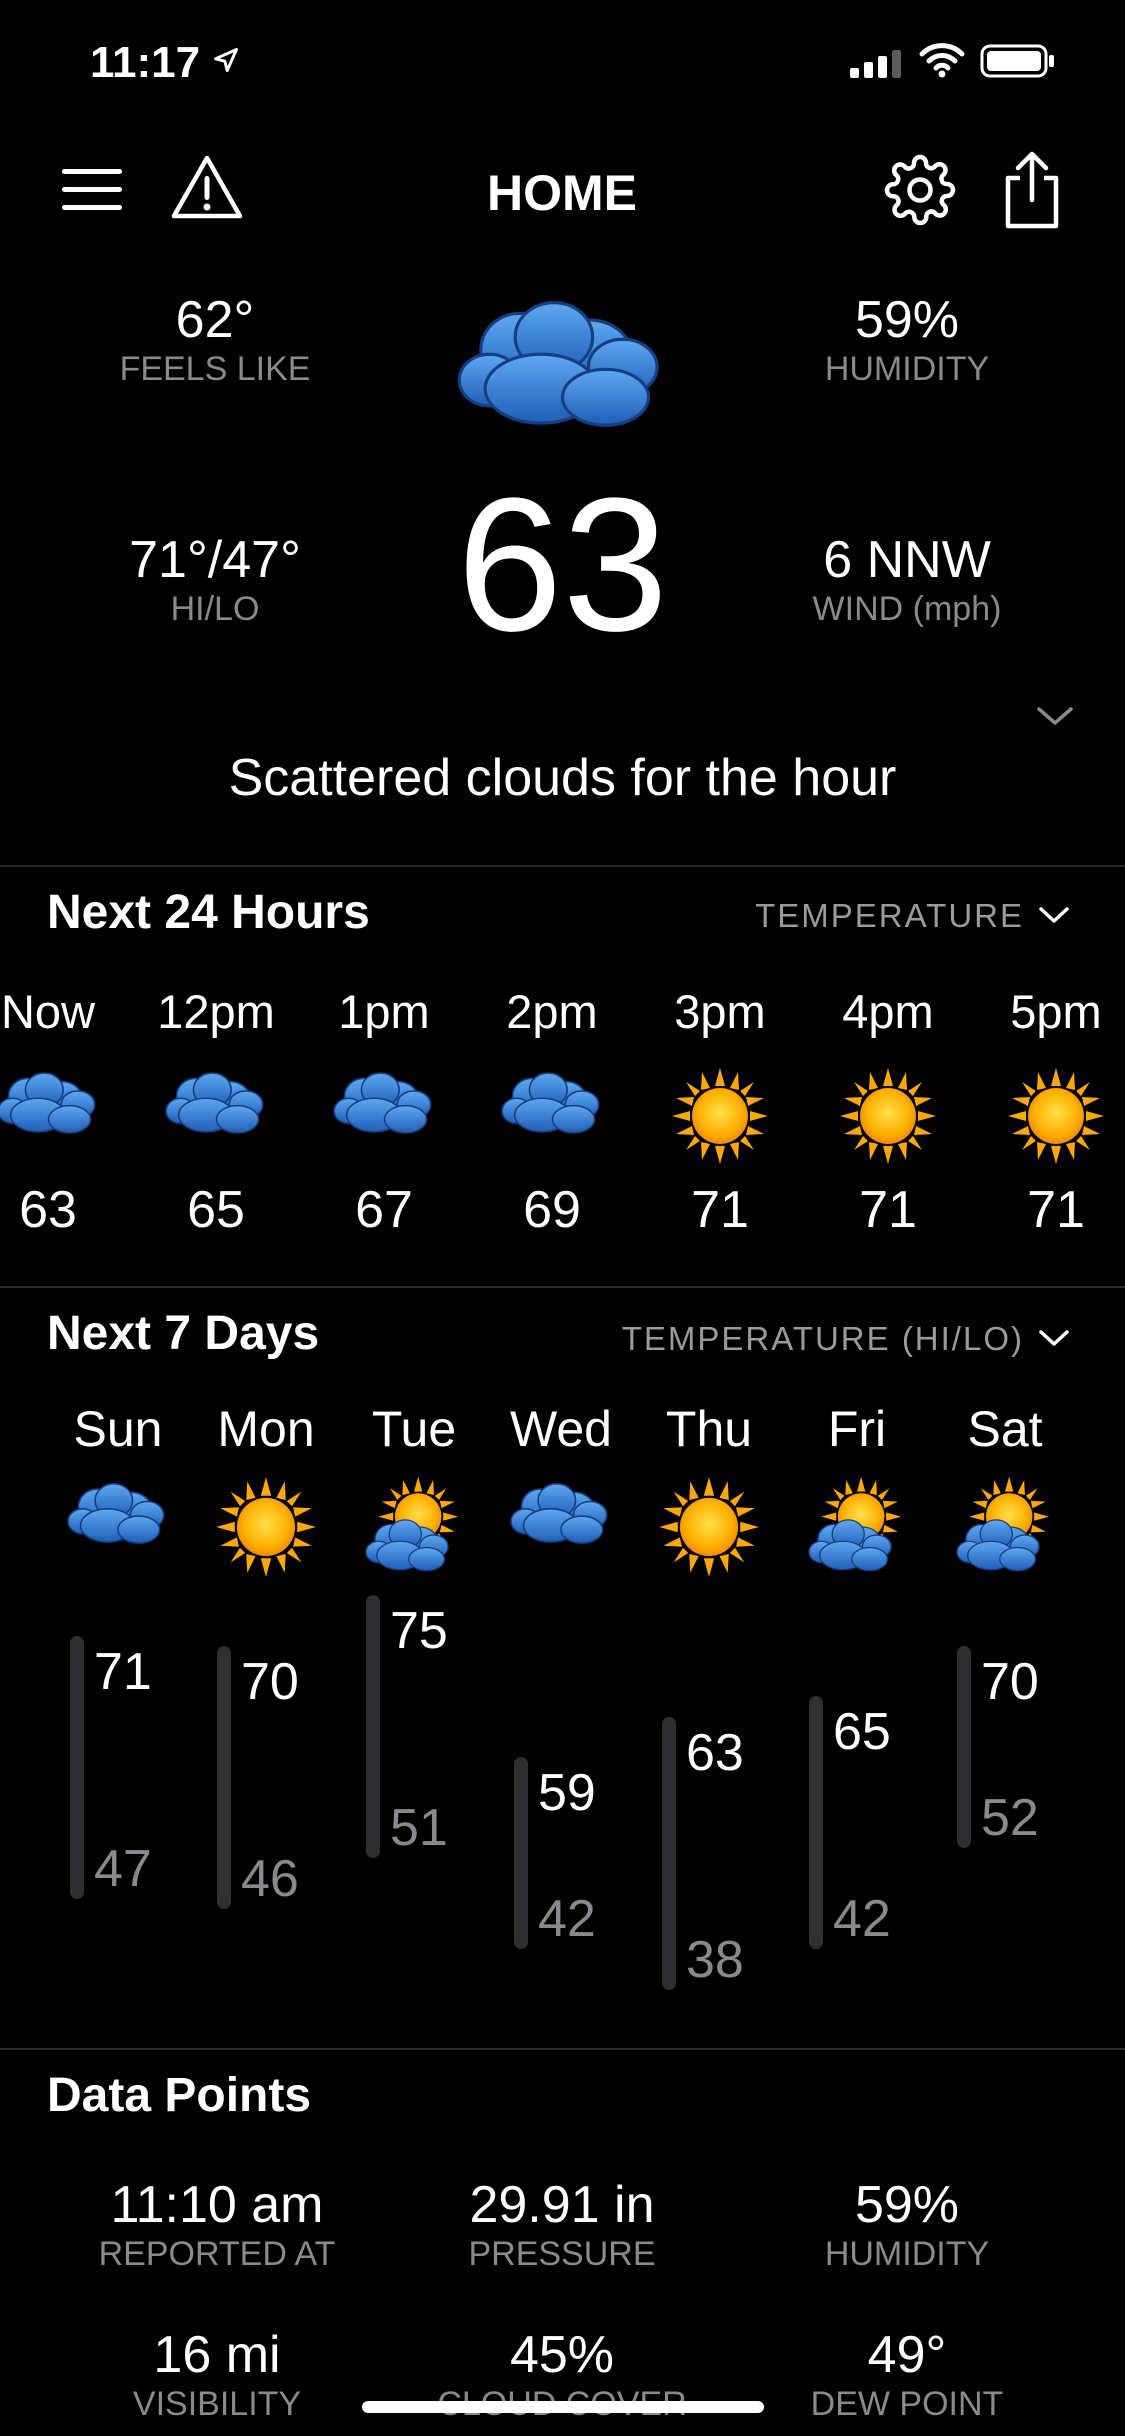 The width and height of the screenshot is (1125, 2436). I want to click on hourly-time: 4pm, so click(888, 1011).